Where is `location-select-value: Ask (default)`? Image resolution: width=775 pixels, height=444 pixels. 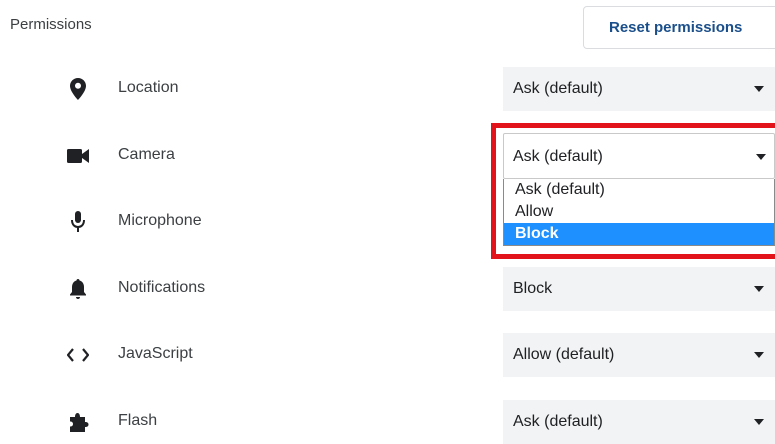
location-select-value: Ask (default) is located at coordinates (558, 88).